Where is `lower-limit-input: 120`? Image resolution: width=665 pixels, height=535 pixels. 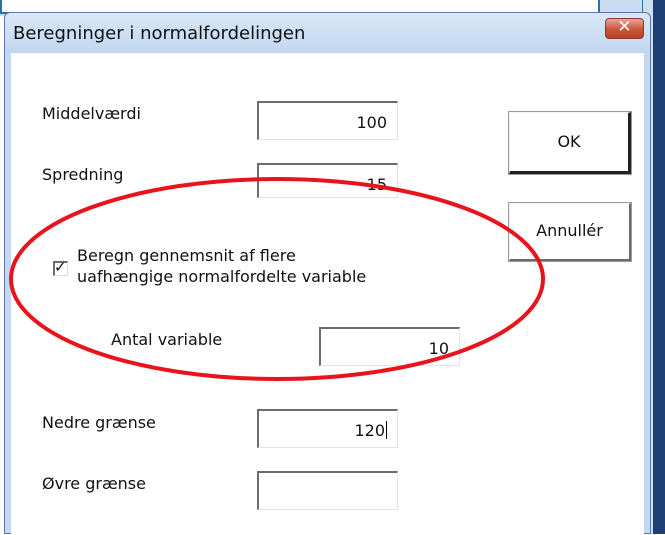 lower-limit-input: 120 is located at coordinates (327, 428).